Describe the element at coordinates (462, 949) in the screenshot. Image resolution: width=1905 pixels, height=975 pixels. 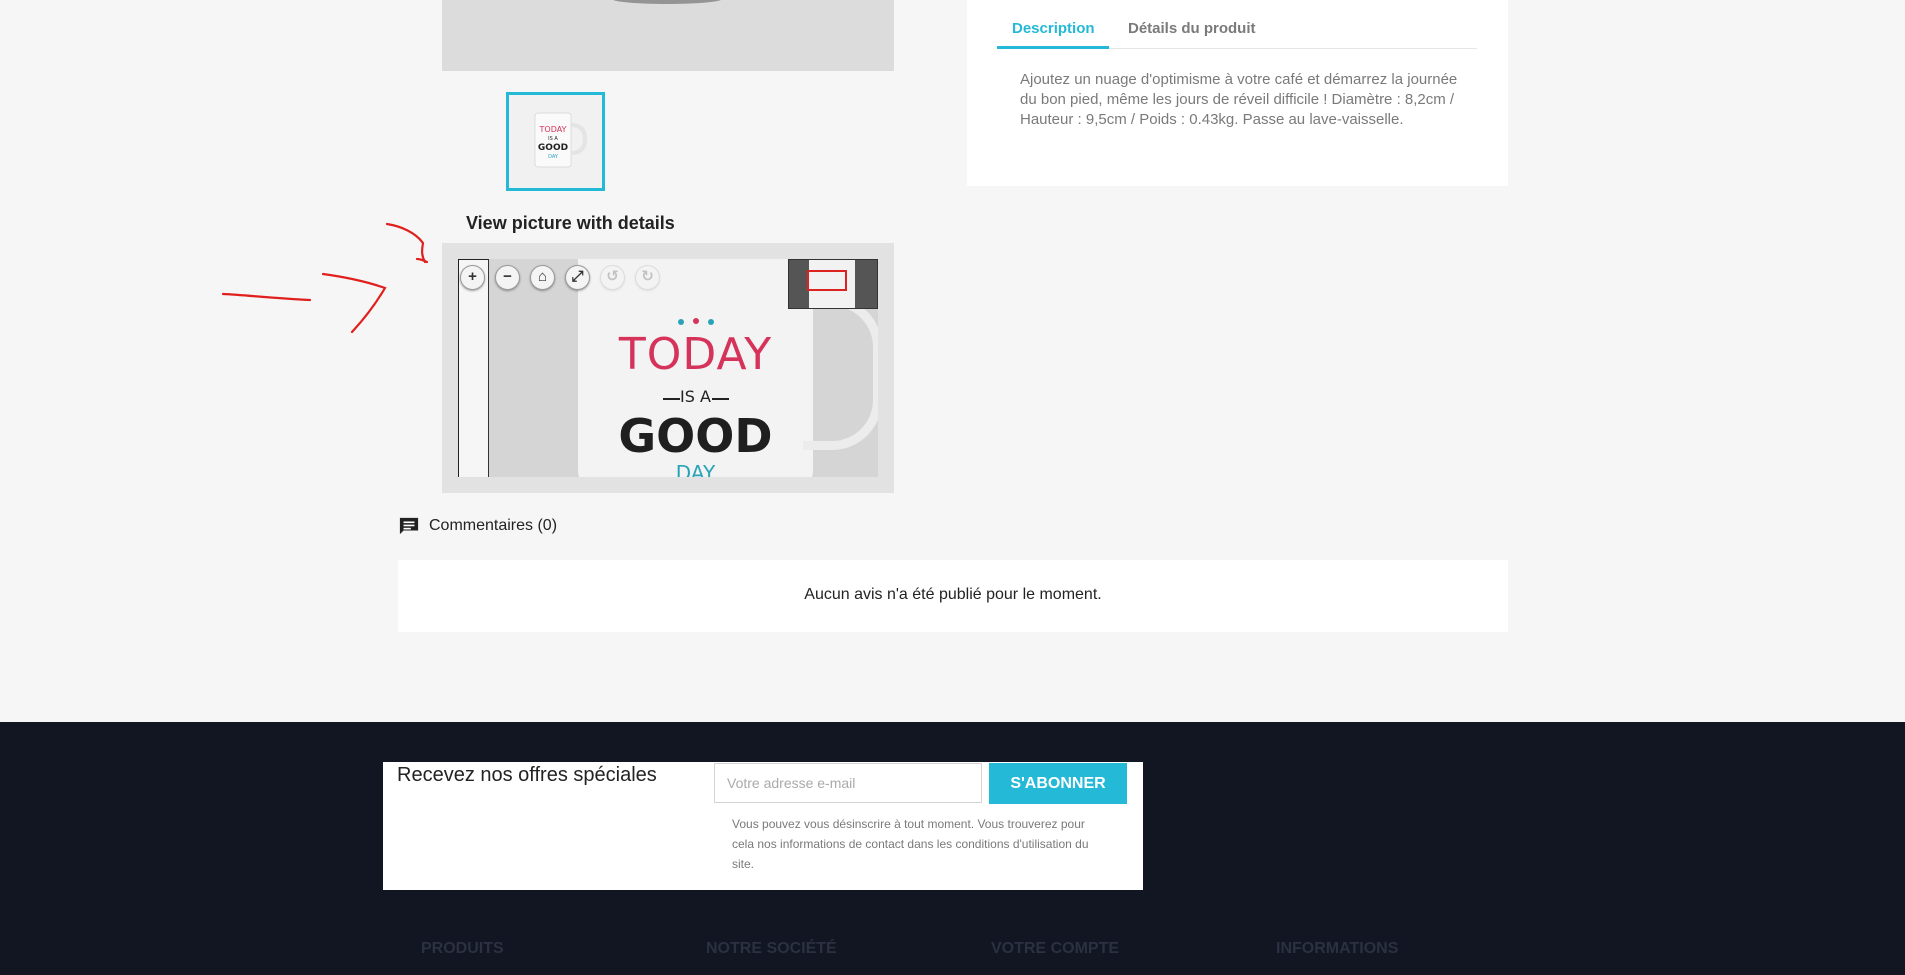
I see `footer-col-produits: PRODUITS` at that location.